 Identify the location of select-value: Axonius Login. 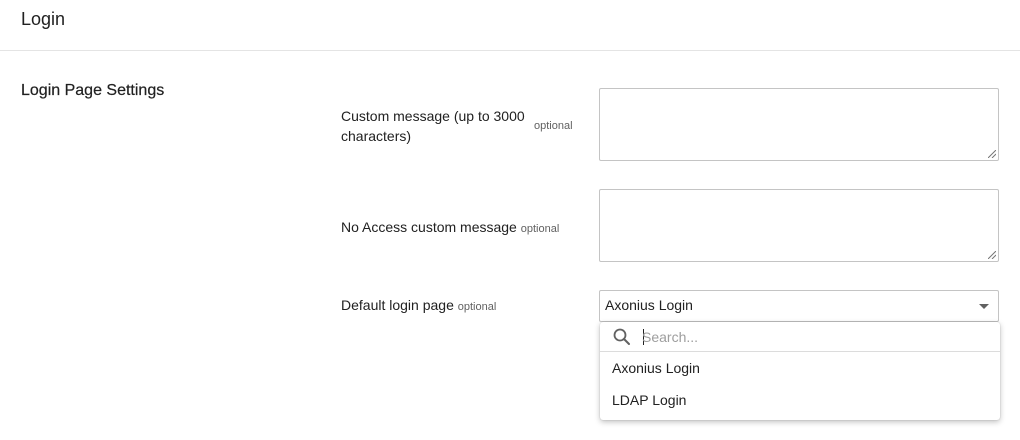
(649, 305).